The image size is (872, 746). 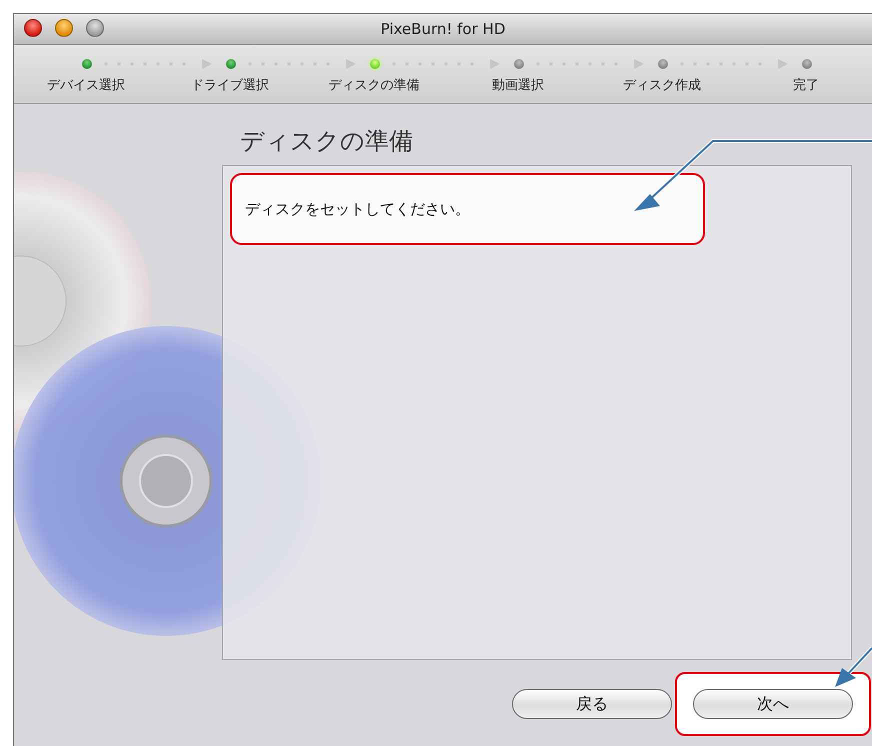 I want to click on instruction-text: ディスクをセットしてください。, so click(x=357, y=209).